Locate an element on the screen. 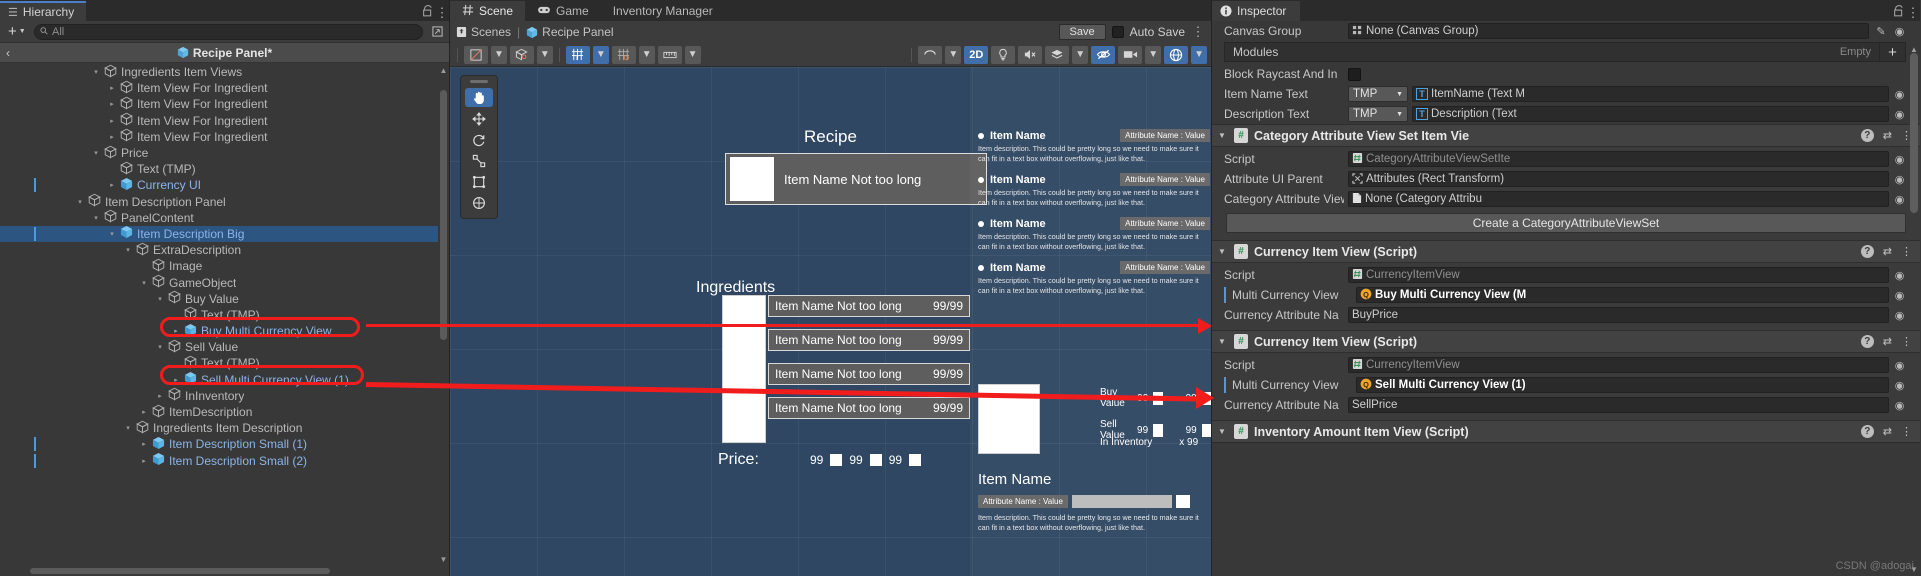 The image size is (1921, 576). hierarchy-item-extradescription: ▾ ExtraDescription is located at coordinates (224, 250).